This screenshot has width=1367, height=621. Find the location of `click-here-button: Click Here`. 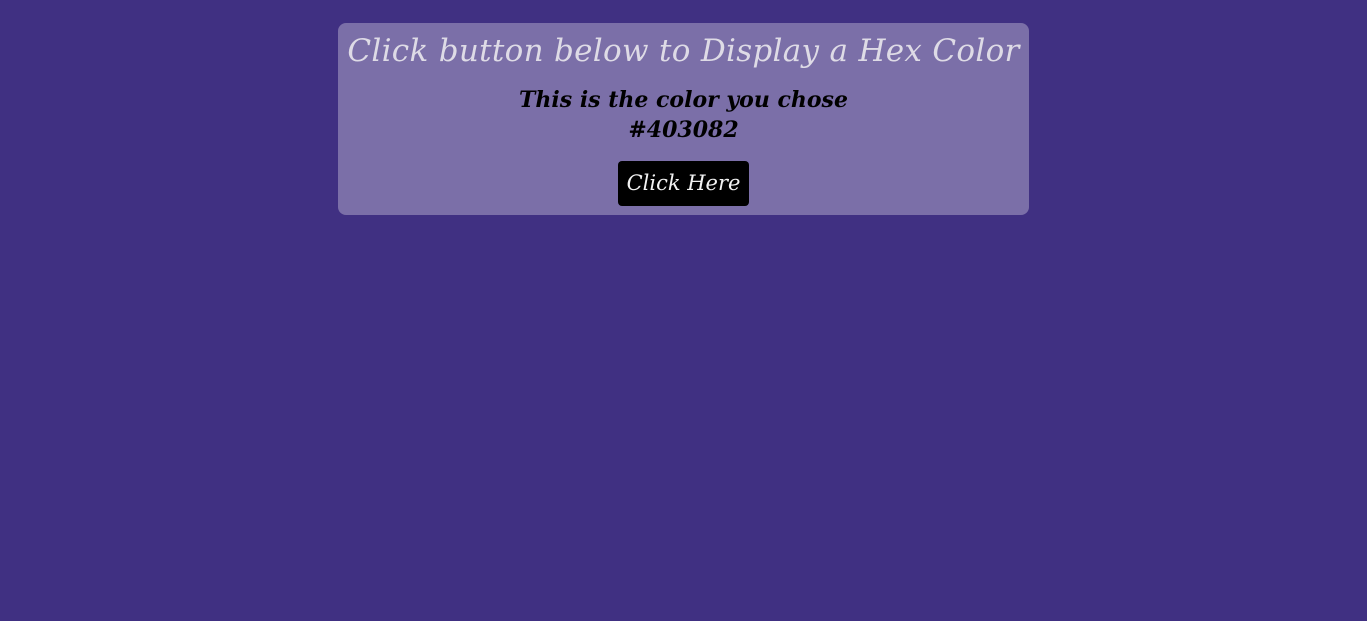

click-here-button: Click Here is located at coordinates (683, 183).